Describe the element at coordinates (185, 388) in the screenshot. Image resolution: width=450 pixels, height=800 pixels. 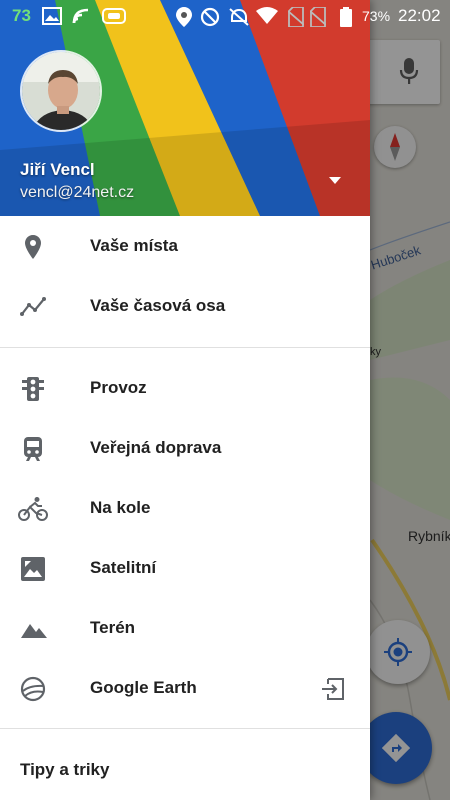
I see `menu-item-traffic: Provoz` at that location.